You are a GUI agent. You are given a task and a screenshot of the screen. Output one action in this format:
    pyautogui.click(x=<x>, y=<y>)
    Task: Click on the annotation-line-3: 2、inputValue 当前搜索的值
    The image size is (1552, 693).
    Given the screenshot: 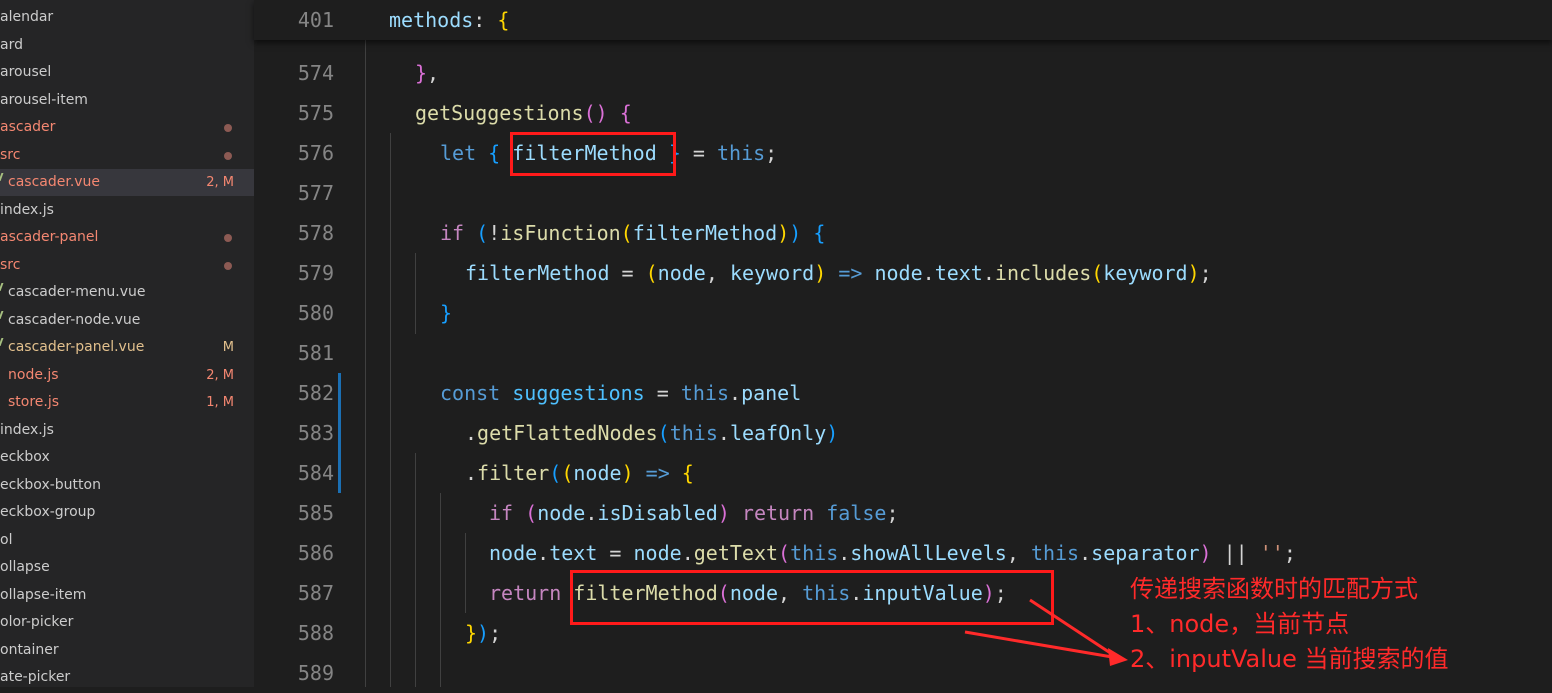 What is the action you would take?
    pyautogui.click(x=1289, y=659)
    